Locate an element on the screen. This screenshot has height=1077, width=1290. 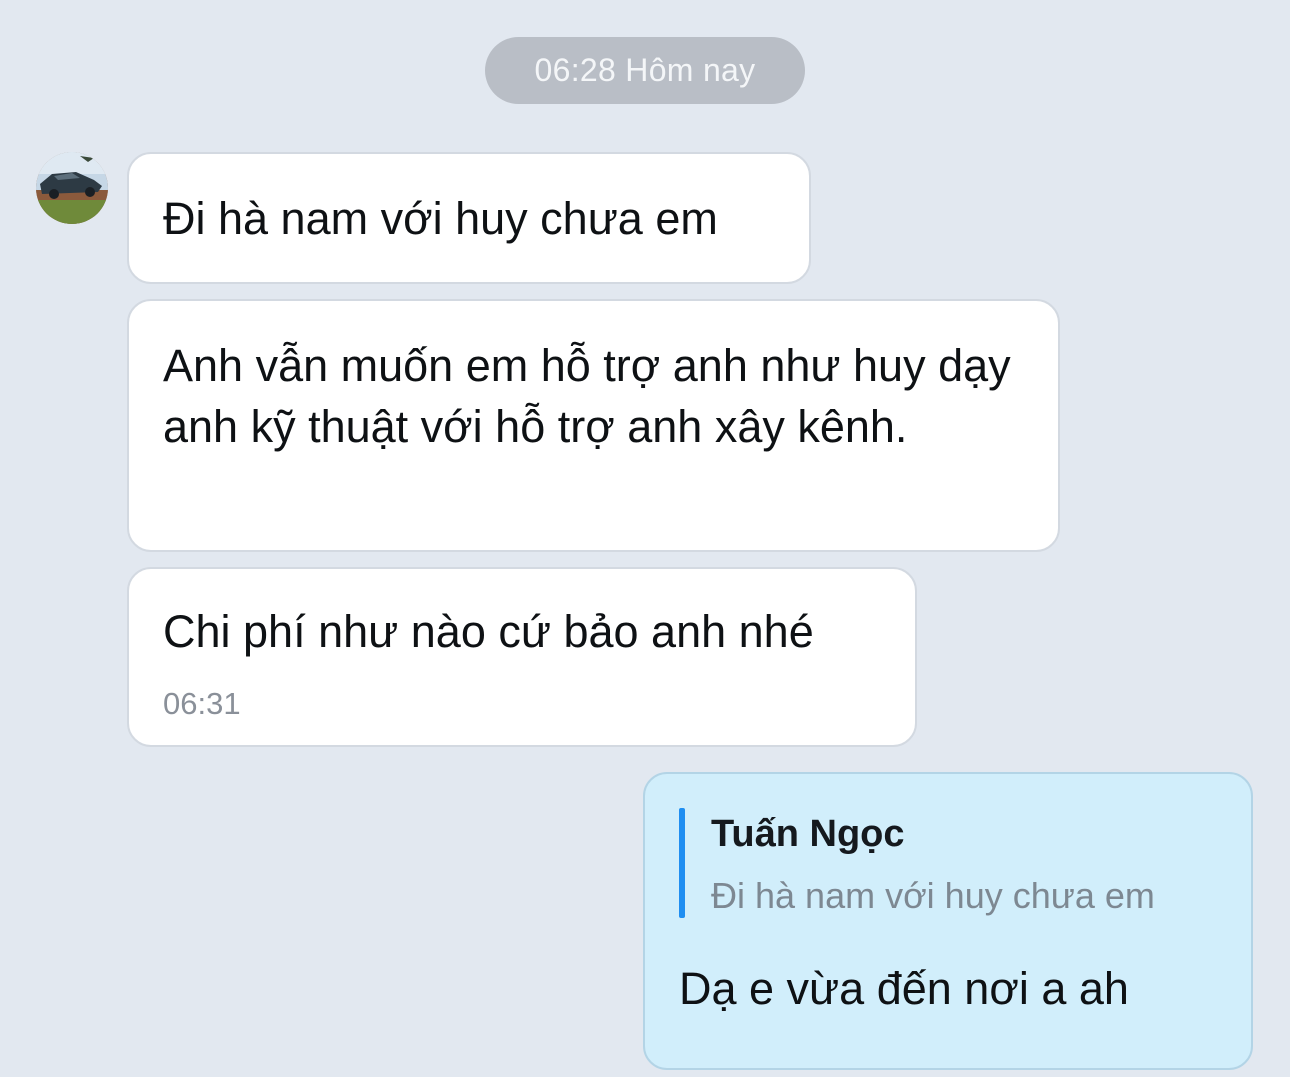
message-text: Chi phí như nào cứ bảo anh nhé is located at coordinates (488, 631).